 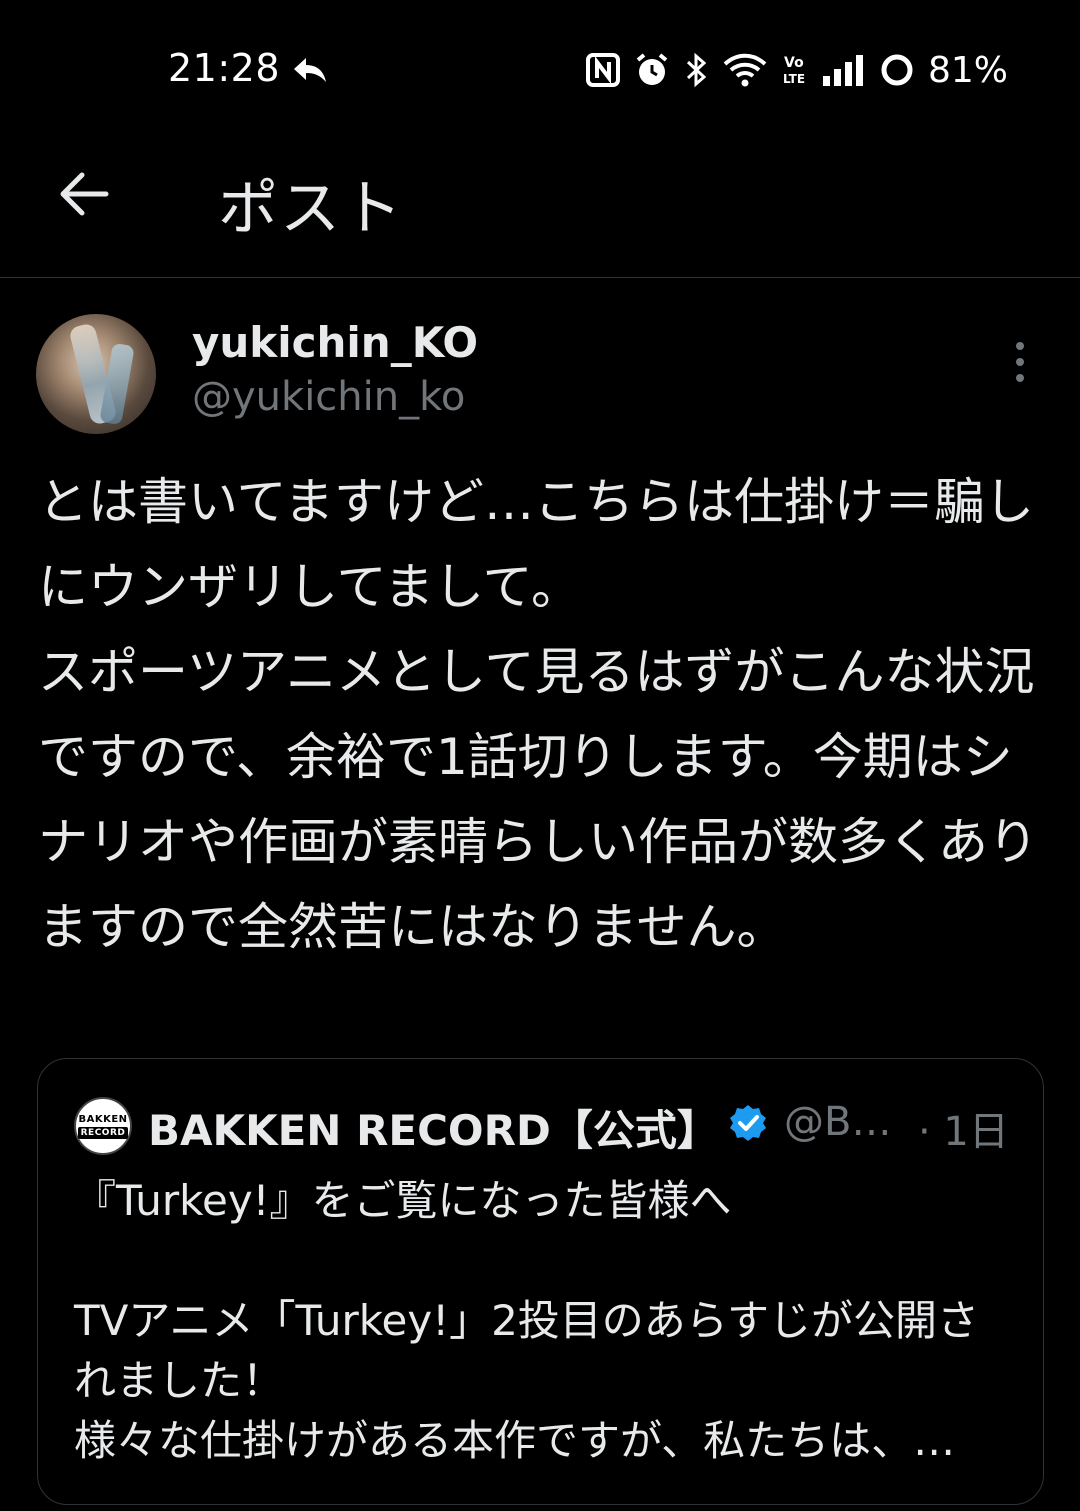 I want to click on svg-text: LTE, so click(x=794, y=79).